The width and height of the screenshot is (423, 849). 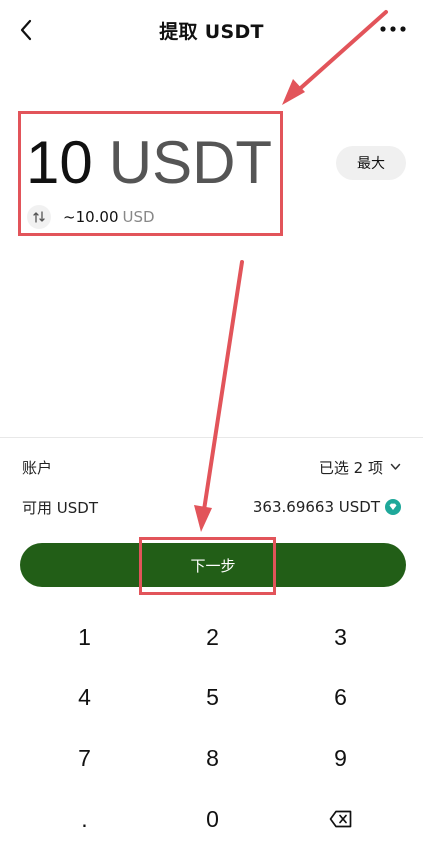 What do you see at coordinates (340, 637) in the screenshot?
I see `key-3: 3` at bounding box center [340, 637].